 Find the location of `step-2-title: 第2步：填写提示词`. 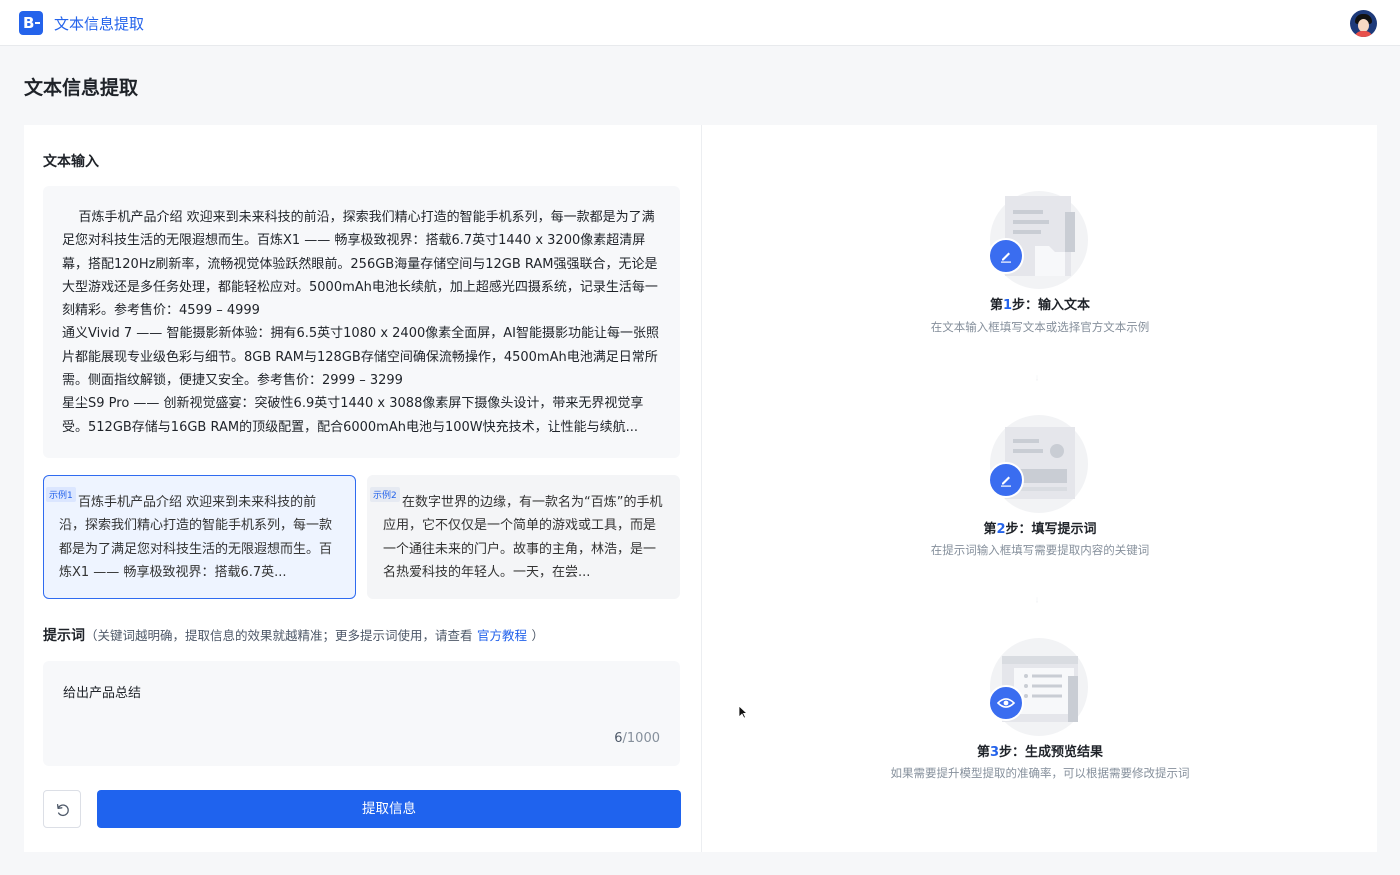

step-2-title: 第2步：填写提示词 is located at coordinates (1040, 529).